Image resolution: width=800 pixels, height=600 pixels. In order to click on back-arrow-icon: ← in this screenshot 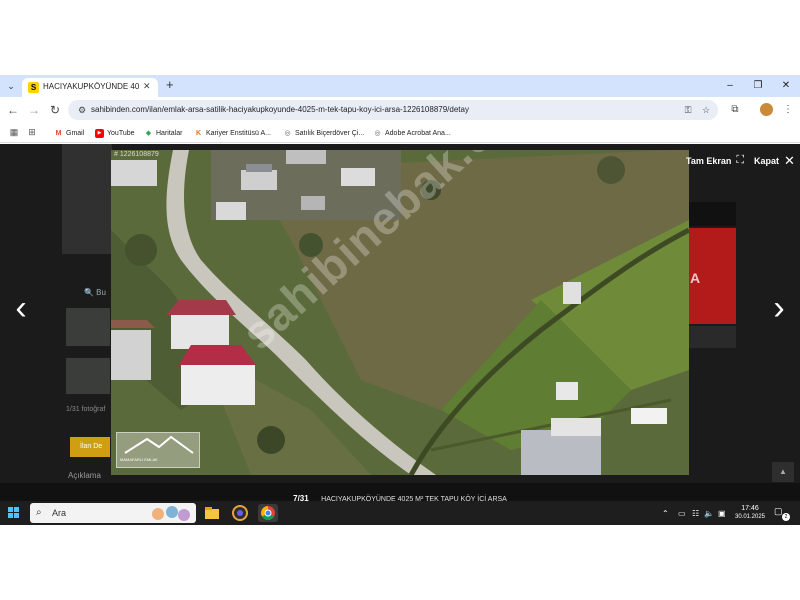, I will do `click(13, 110)`.